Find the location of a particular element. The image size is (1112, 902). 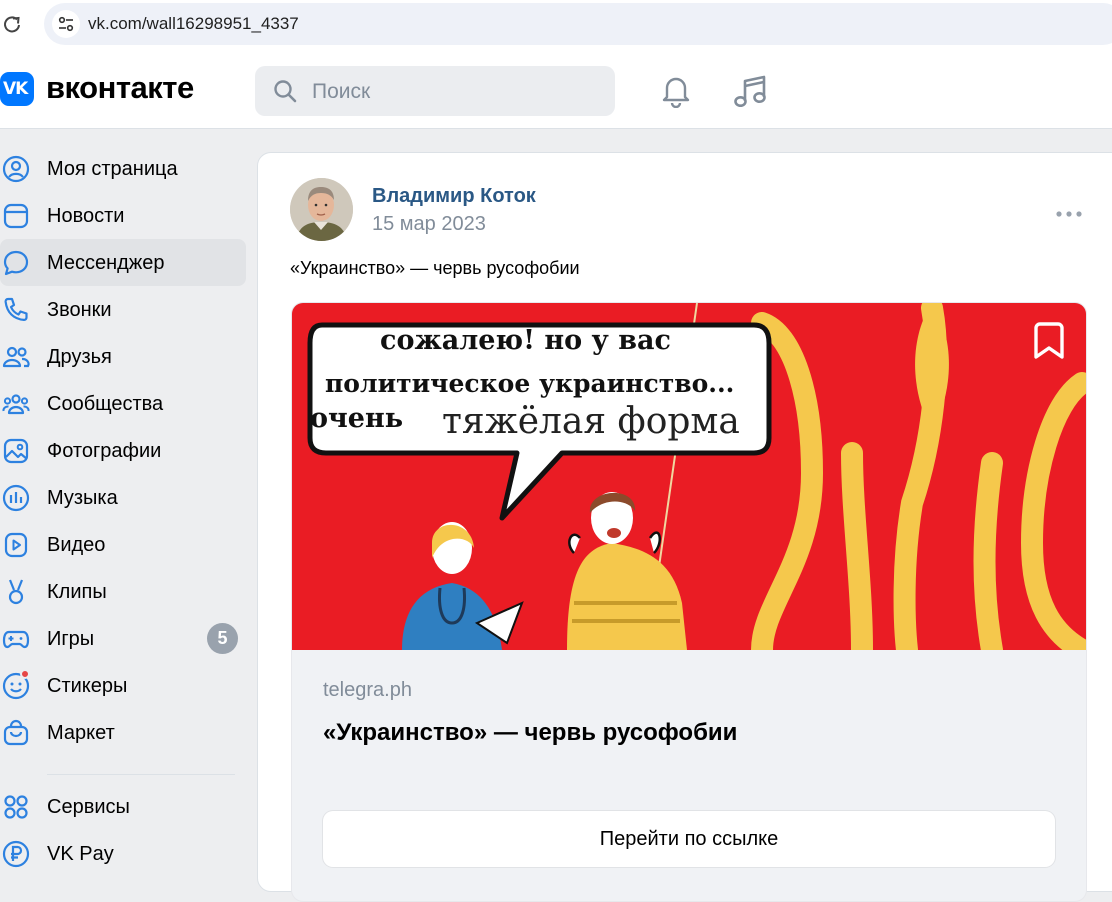

caption-line-1: сожалею! но у вас is located at coordinates (525, 340).